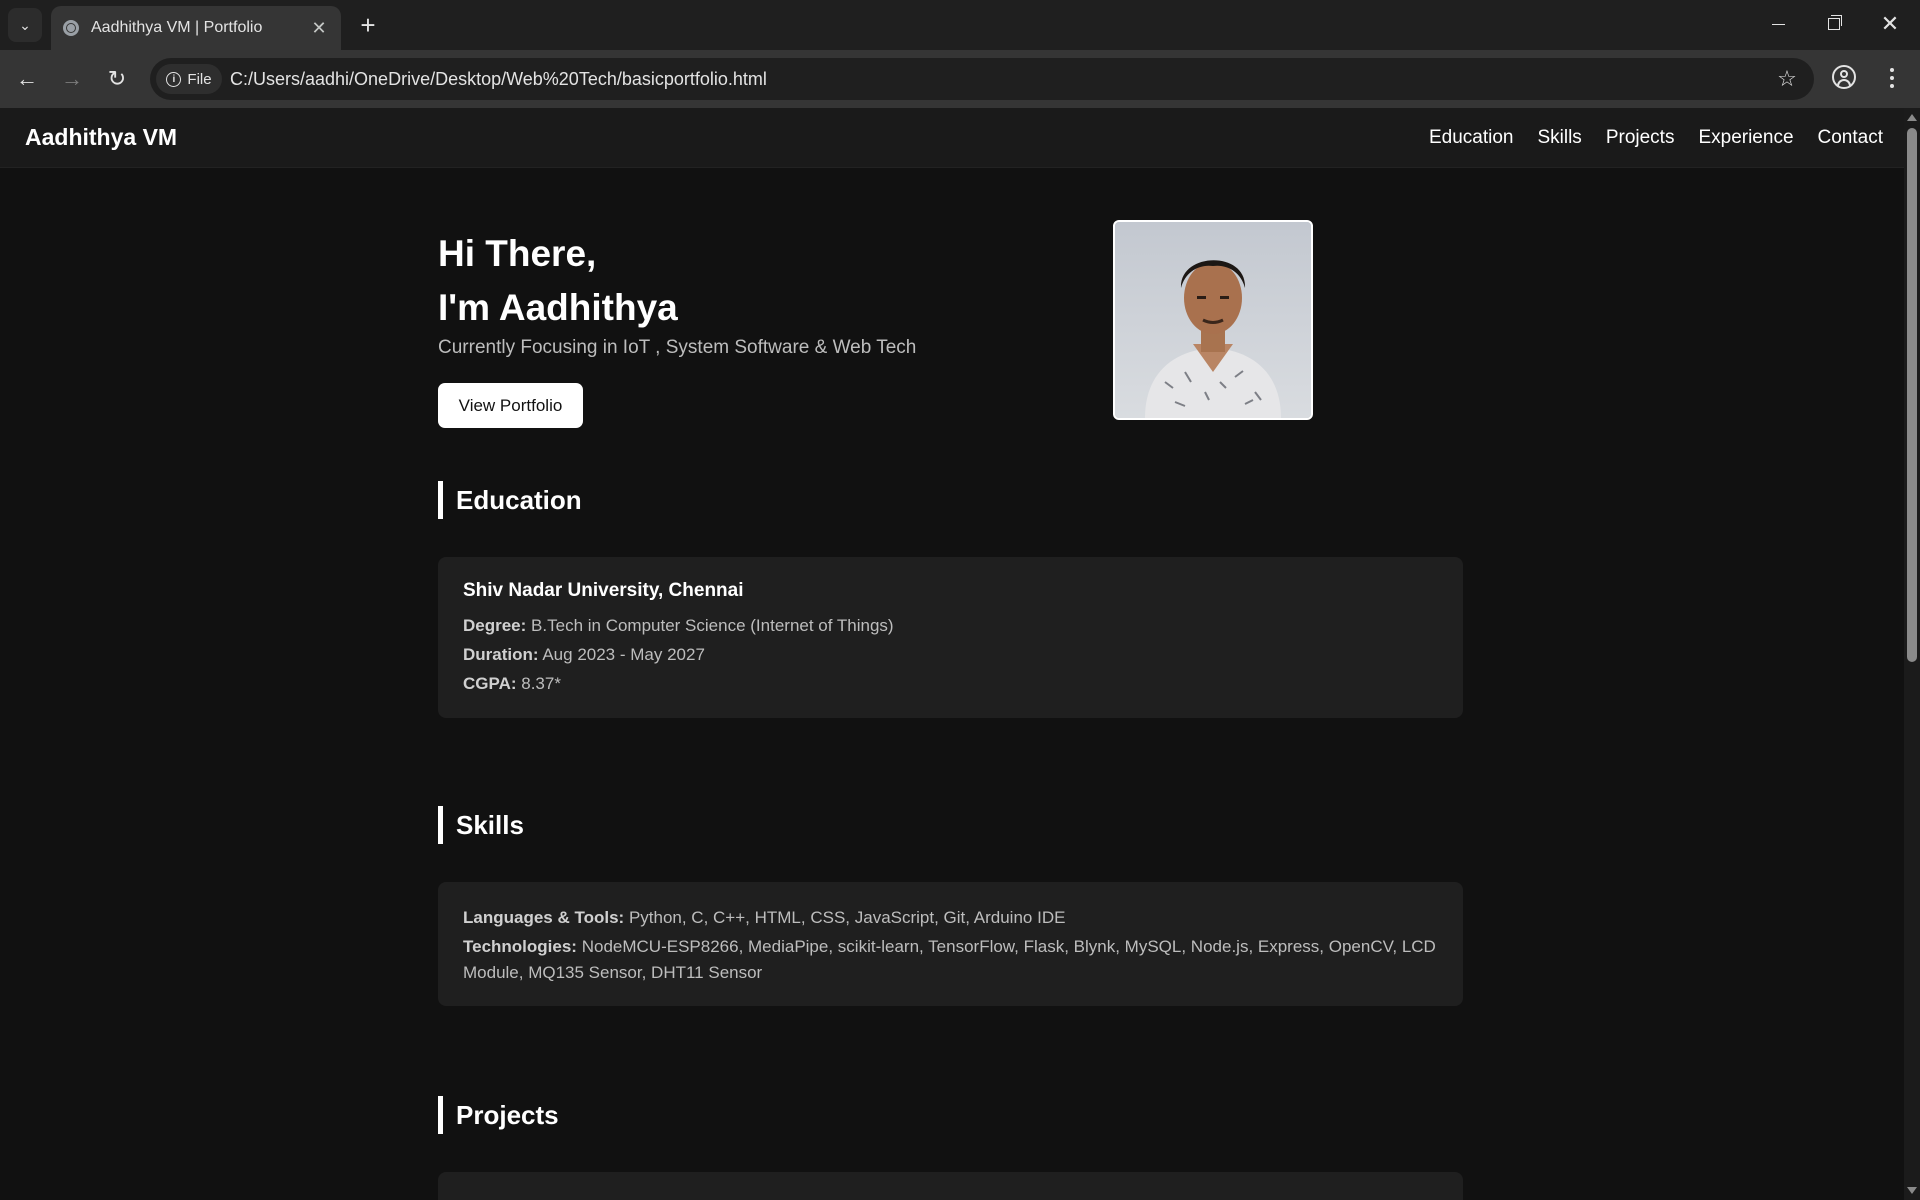 The height and width of the screenshot is (1200, 1920). What do you see at coordinates (490, 683) in the screenshot?
I see `cgpa-label: CGPA:` at bounding box center [490, 683].